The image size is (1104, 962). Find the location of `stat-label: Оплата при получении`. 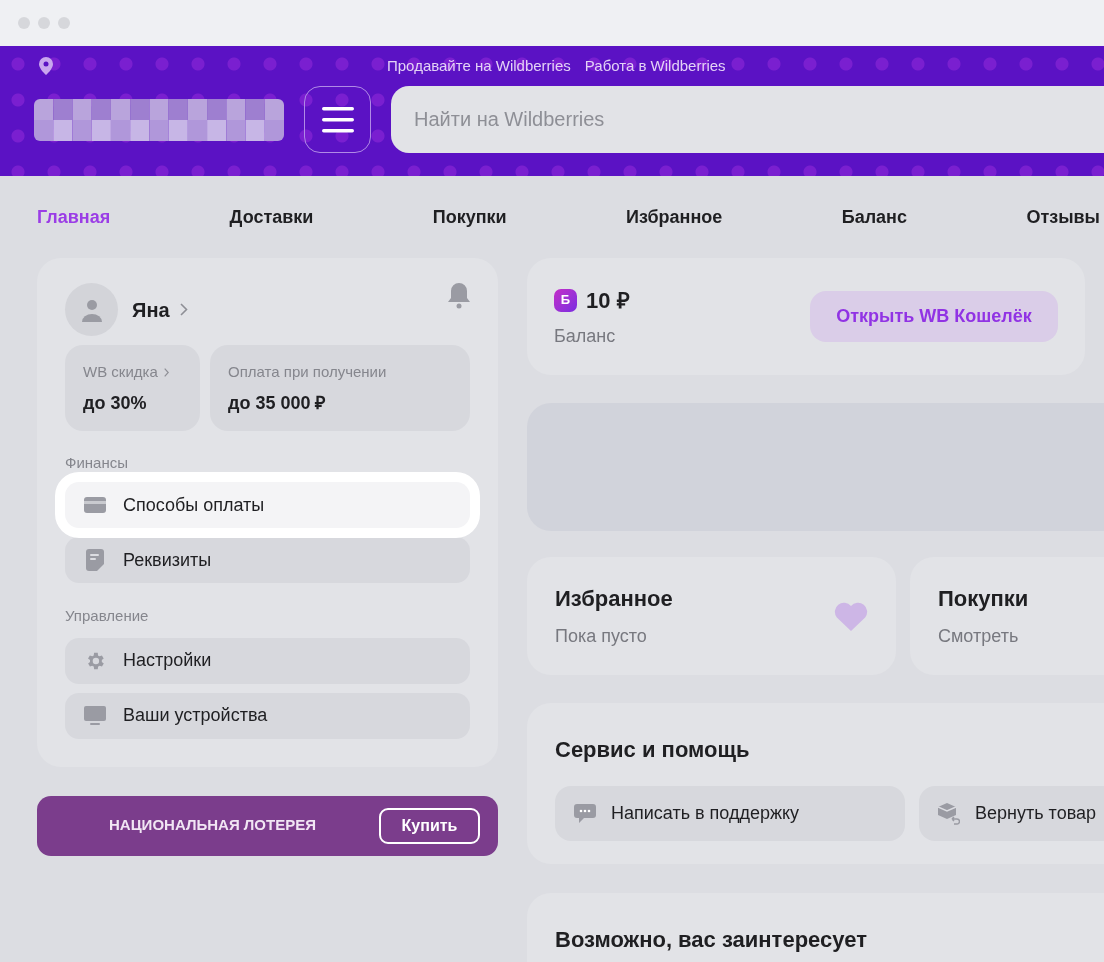

stat-label: Оплата при получении is located at coordinates (307, 372).